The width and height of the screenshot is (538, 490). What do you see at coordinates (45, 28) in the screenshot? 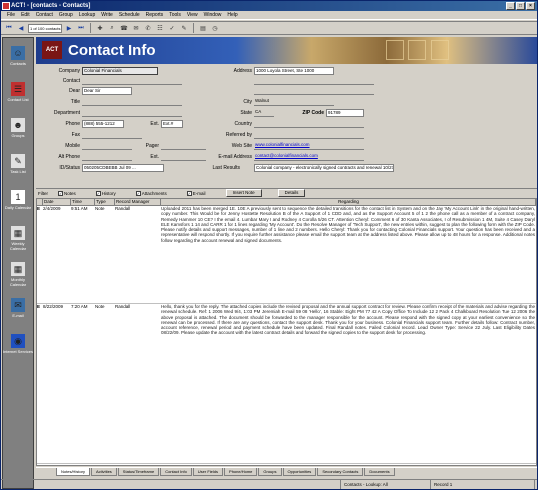
I see `record-counter: 1 of 100 contacts` at bounding box center [45, 28].